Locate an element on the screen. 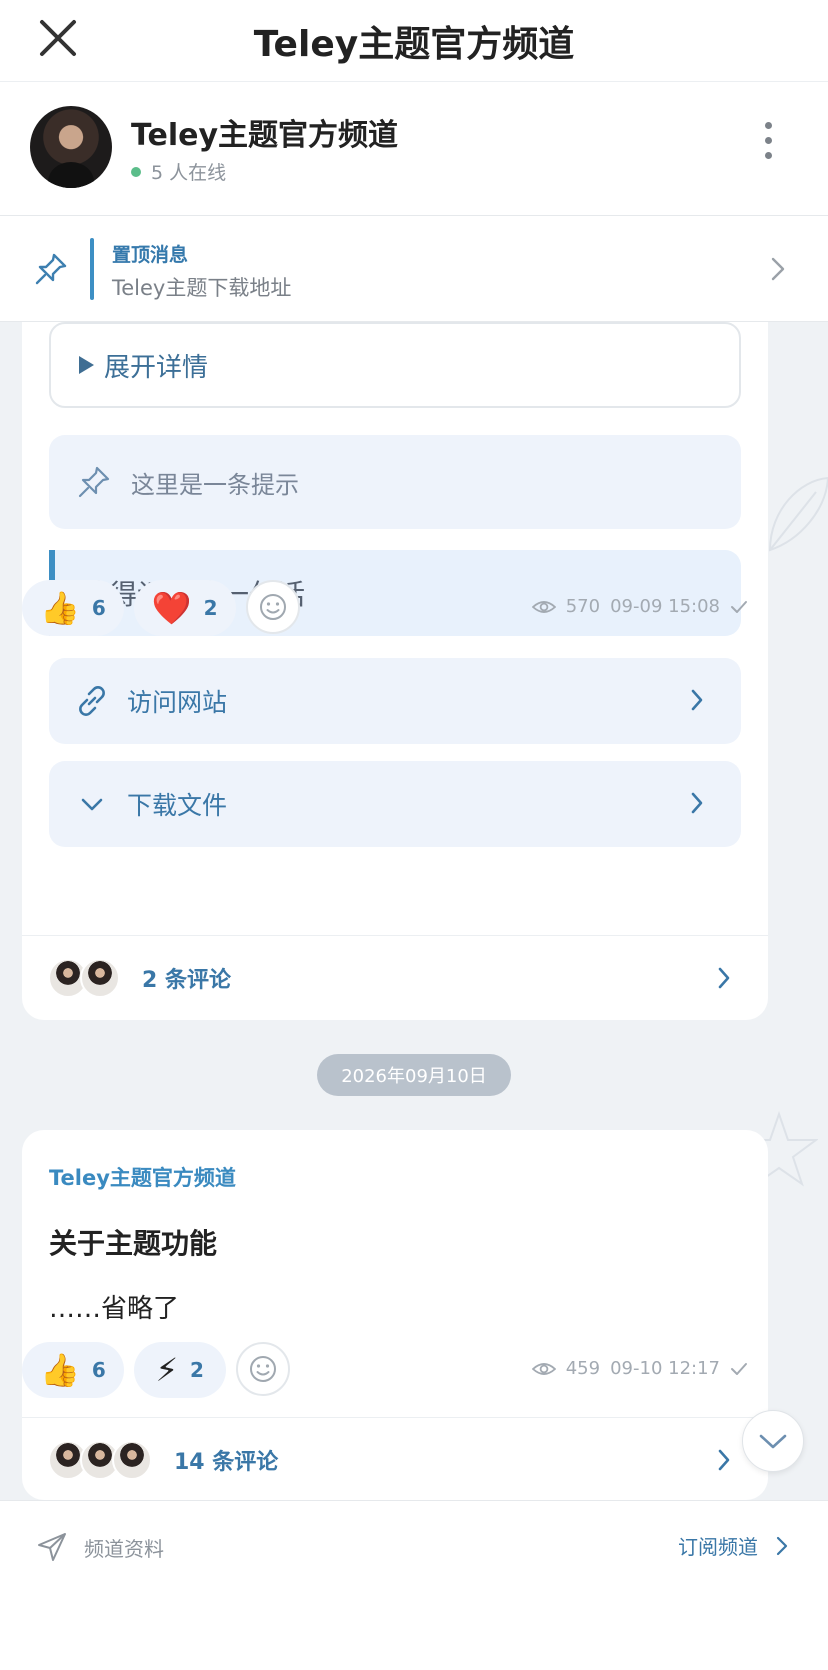  comments-row: 14 条评论 is located at coordinates (395, 1460).